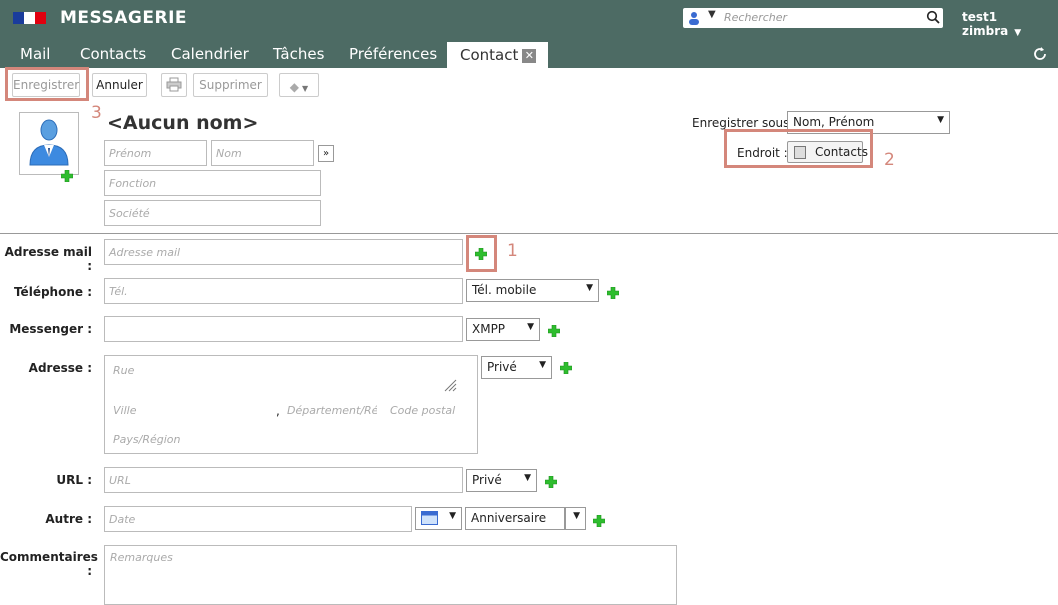  Describe the element at coordinates (393, 54) in the screenshot. I see `tab-preferences: Préférences` at that location.